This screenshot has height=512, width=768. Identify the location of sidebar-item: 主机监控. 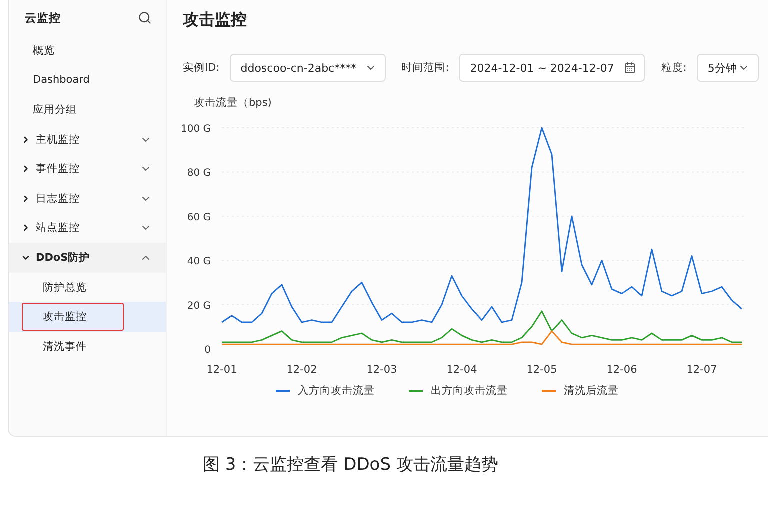
(87, 139).